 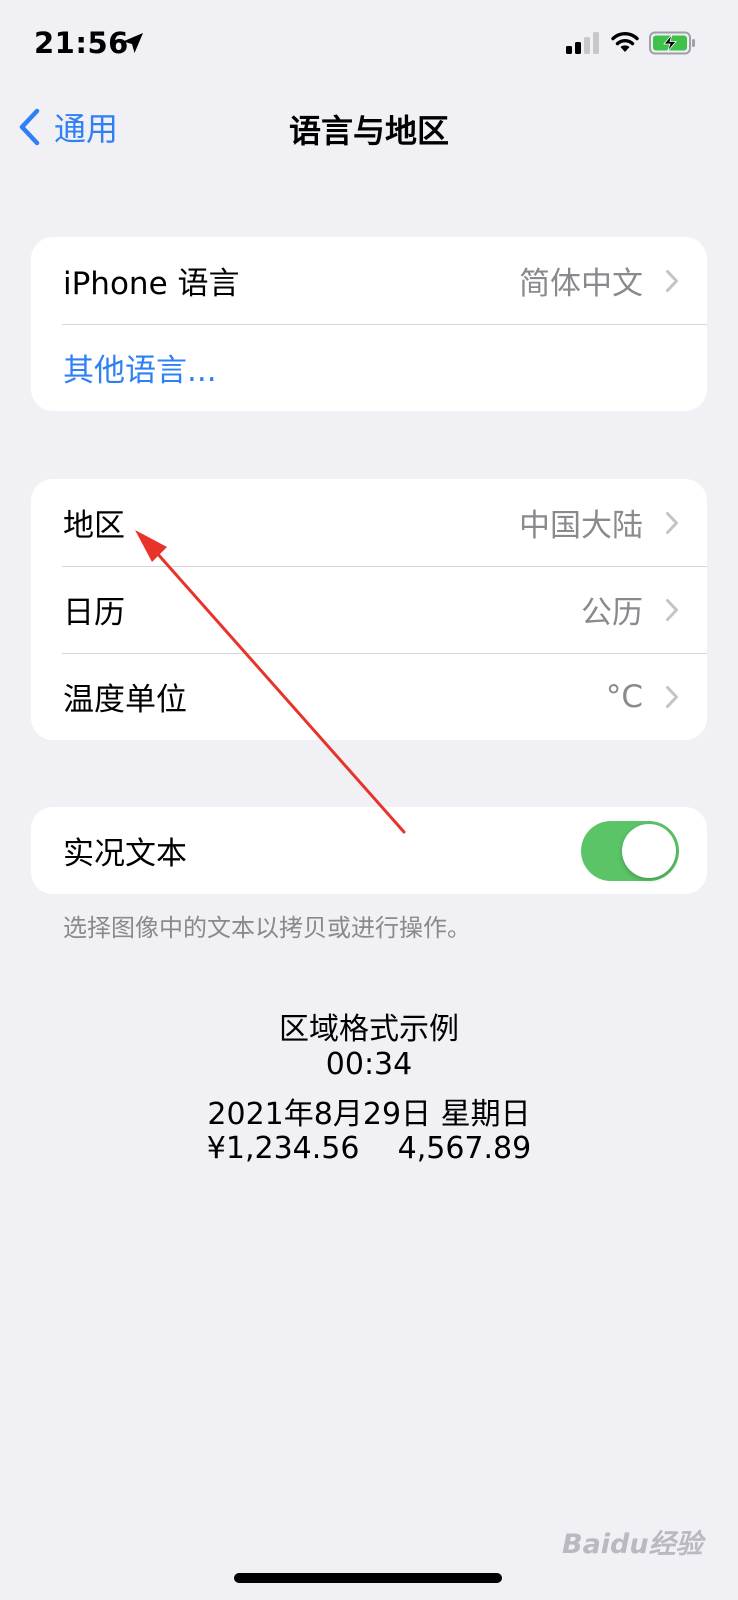 I want to click on format-example-date: 2021年8月29日 星期日, so click(x=369, y=1114).